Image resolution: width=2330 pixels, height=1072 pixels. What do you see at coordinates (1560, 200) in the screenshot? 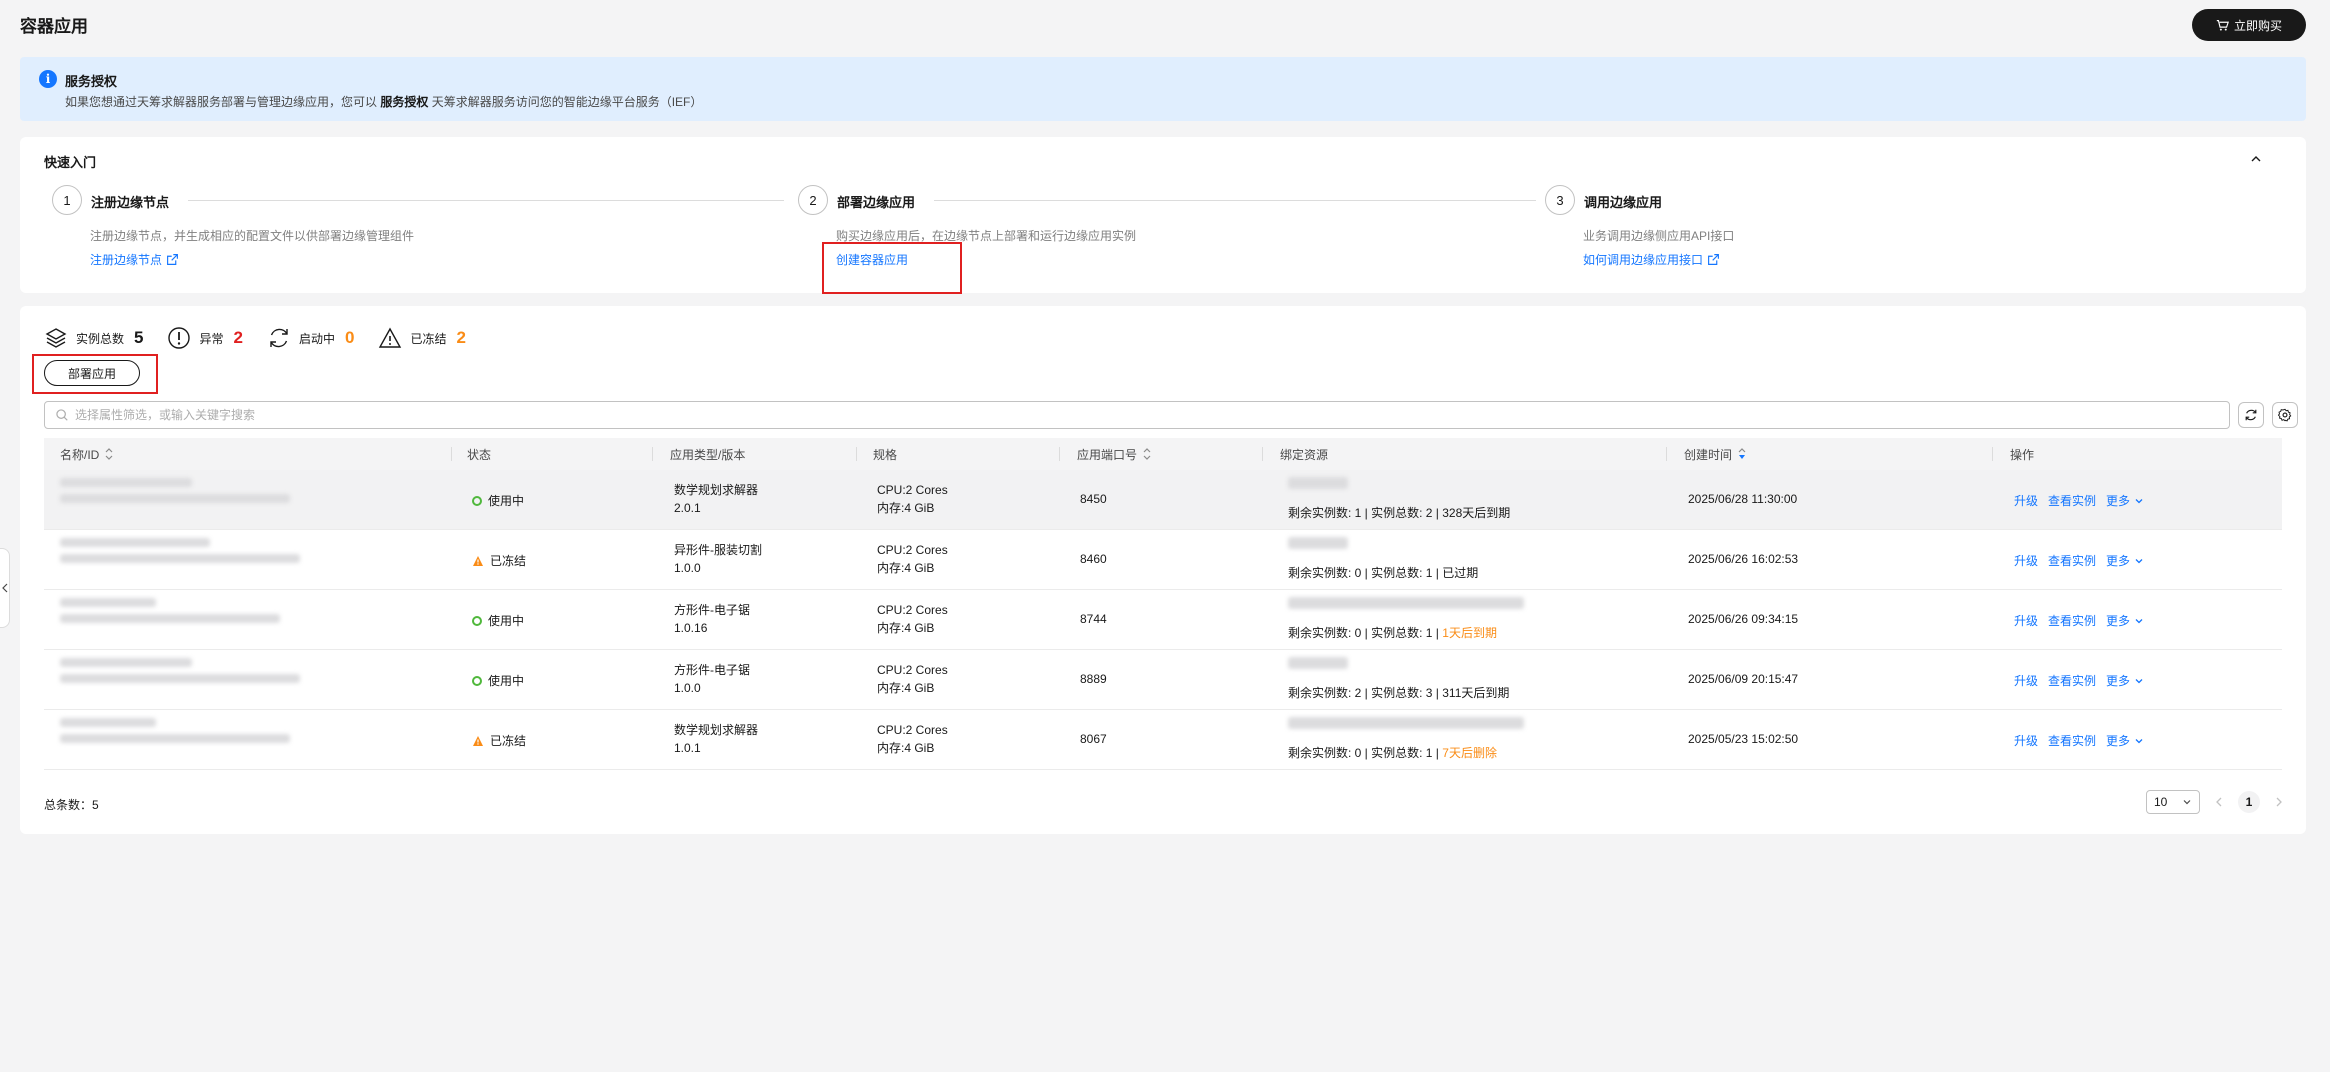
I see `step-number: 3` at bounding box center [1560, 200].